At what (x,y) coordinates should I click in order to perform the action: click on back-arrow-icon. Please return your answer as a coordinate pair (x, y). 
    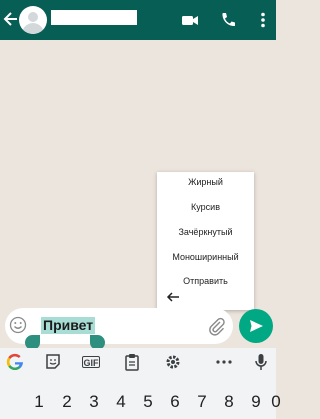
    Looking at the image, I should click on (11, 19).